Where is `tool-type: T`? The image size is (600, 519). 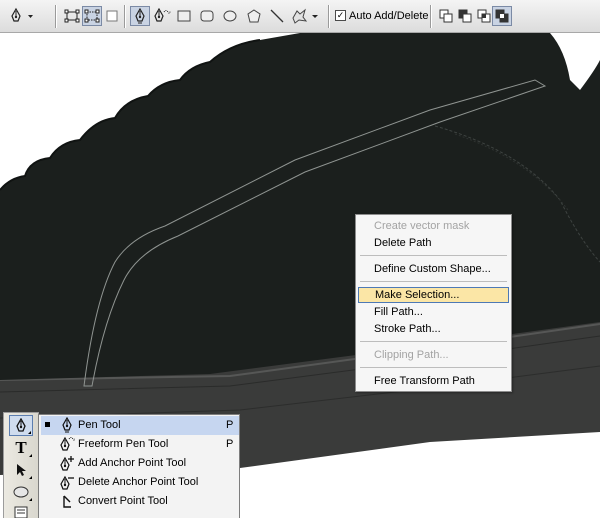 tool-type: T is located at coordinates (21, 447).